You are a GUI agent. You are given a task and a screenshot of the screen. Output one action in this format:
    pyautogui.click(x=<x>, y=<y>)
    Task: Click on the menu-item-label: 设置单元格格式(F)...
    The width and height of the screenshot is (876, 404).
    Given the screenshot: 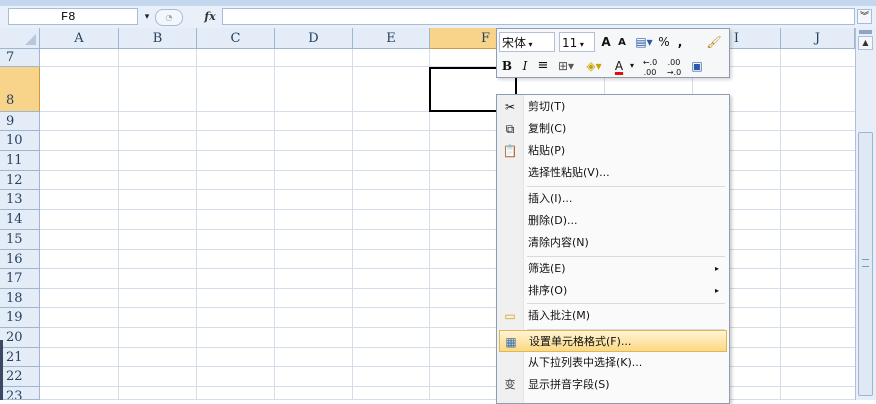 What is the action you would take?
    pyautogui.click(x=580, y=341)
    